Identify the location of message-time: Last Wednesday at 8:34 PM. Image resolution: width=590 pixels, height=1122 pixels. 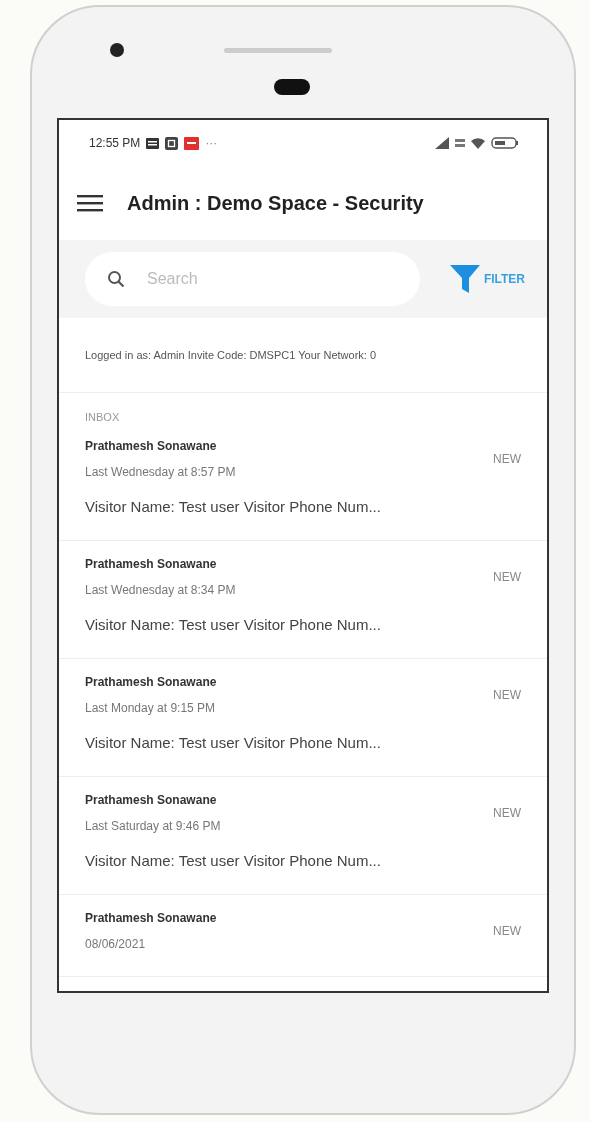
(161, 590).